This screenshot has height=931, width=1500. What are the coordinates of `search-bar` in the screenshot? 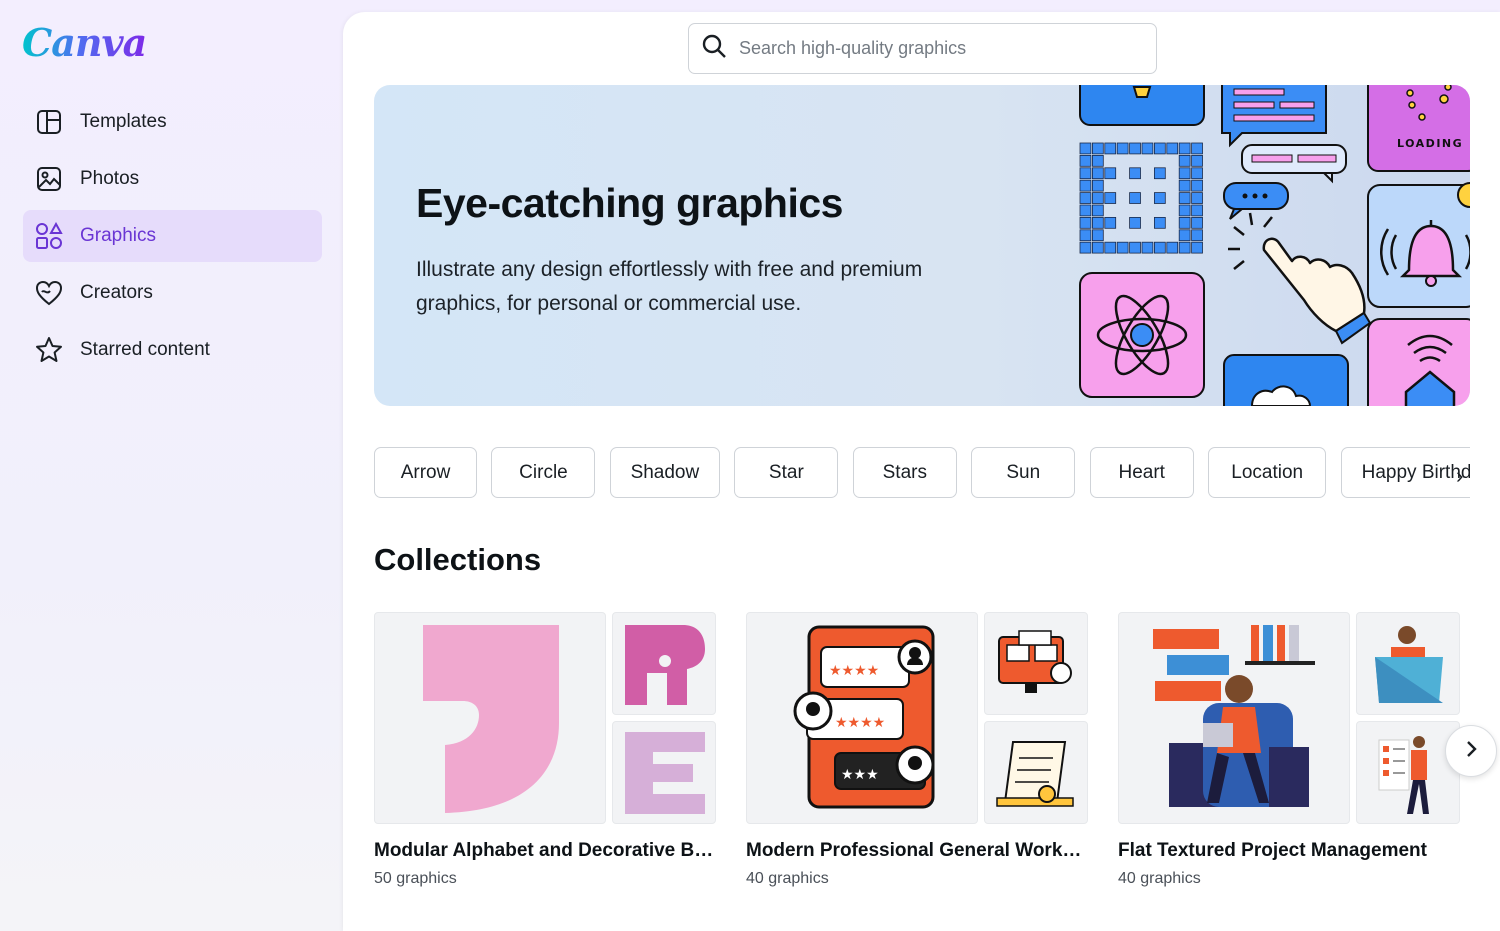 It's located at (922, 48).